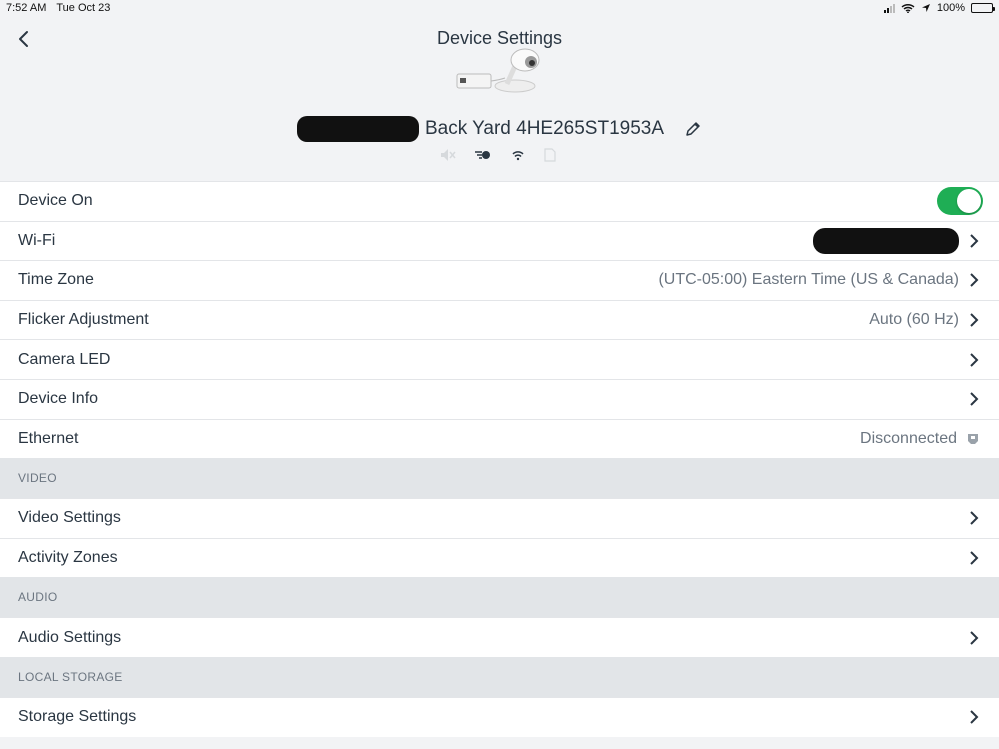  What do you see at coordinates (499, 9) in the screenshot?
I see `status-bar: 7:52 AM Tue Oct 23 100%` at bounding box center [499, 9].